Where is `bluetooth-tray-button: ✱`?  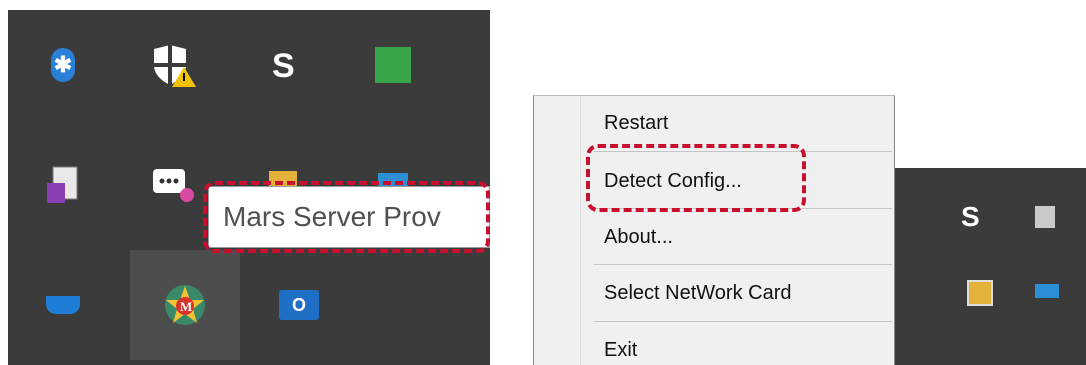 bluetooth-tray-button: ✱ is located at coordinates (63, 65).